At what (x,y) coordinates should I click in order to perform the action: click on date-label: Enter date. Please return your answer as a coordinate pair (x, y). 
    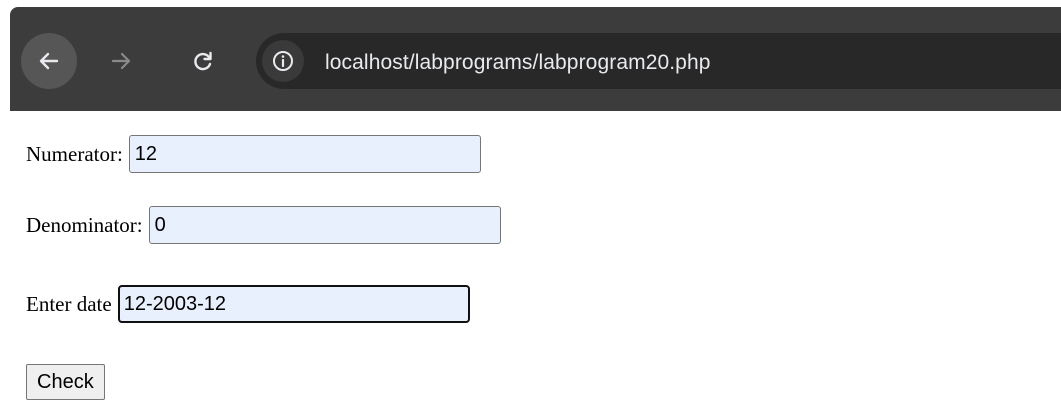
    Looking at the image, I should click on (69, 303).